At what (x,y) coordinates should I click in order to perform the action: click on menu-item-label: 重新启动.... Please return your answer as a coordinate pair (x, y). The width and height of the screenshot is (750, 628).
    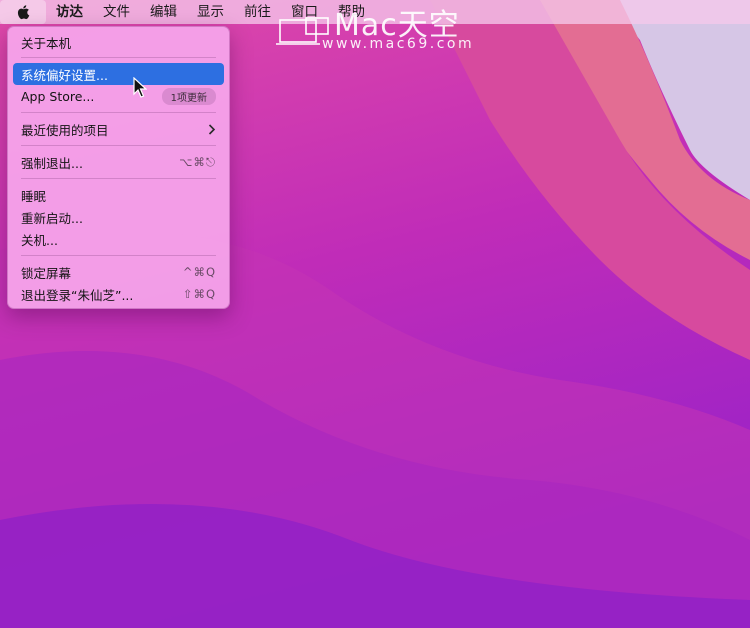
    Looking at the image, I should click on (52, 218).